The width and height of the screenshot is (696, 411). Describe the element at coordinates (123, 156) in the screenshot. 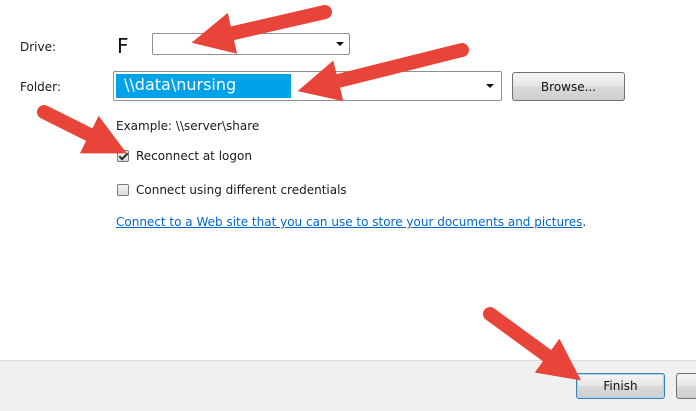

I see `reconnect-checkbox` at that location.